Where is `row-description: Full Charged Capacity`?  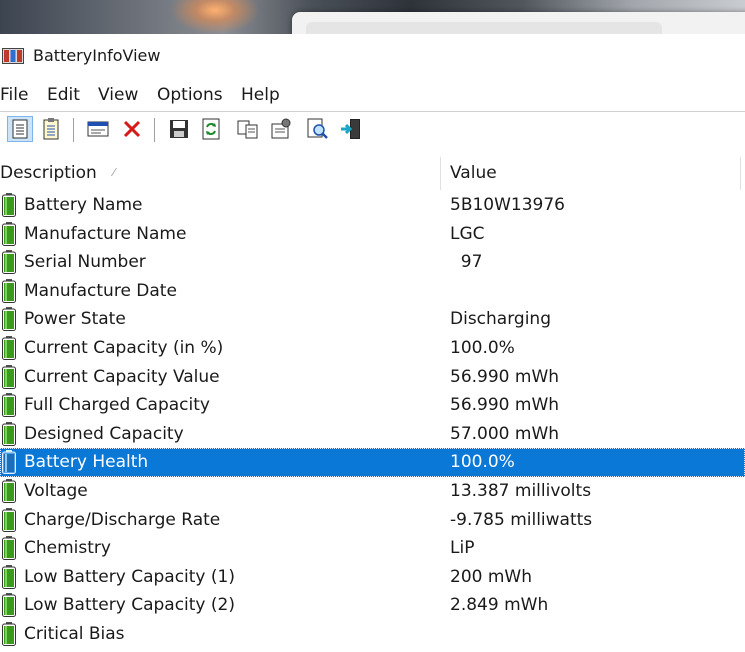 row-description: Full Charged Capacity is located at coordinates (117, 405).